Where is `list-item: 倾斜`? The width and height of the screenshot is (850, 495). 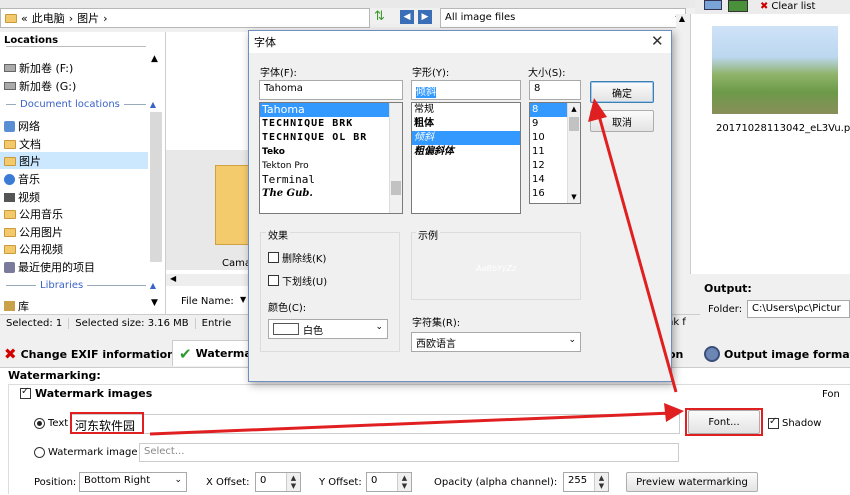 list-item: 倾斜 is located at coordinates (466, 138).